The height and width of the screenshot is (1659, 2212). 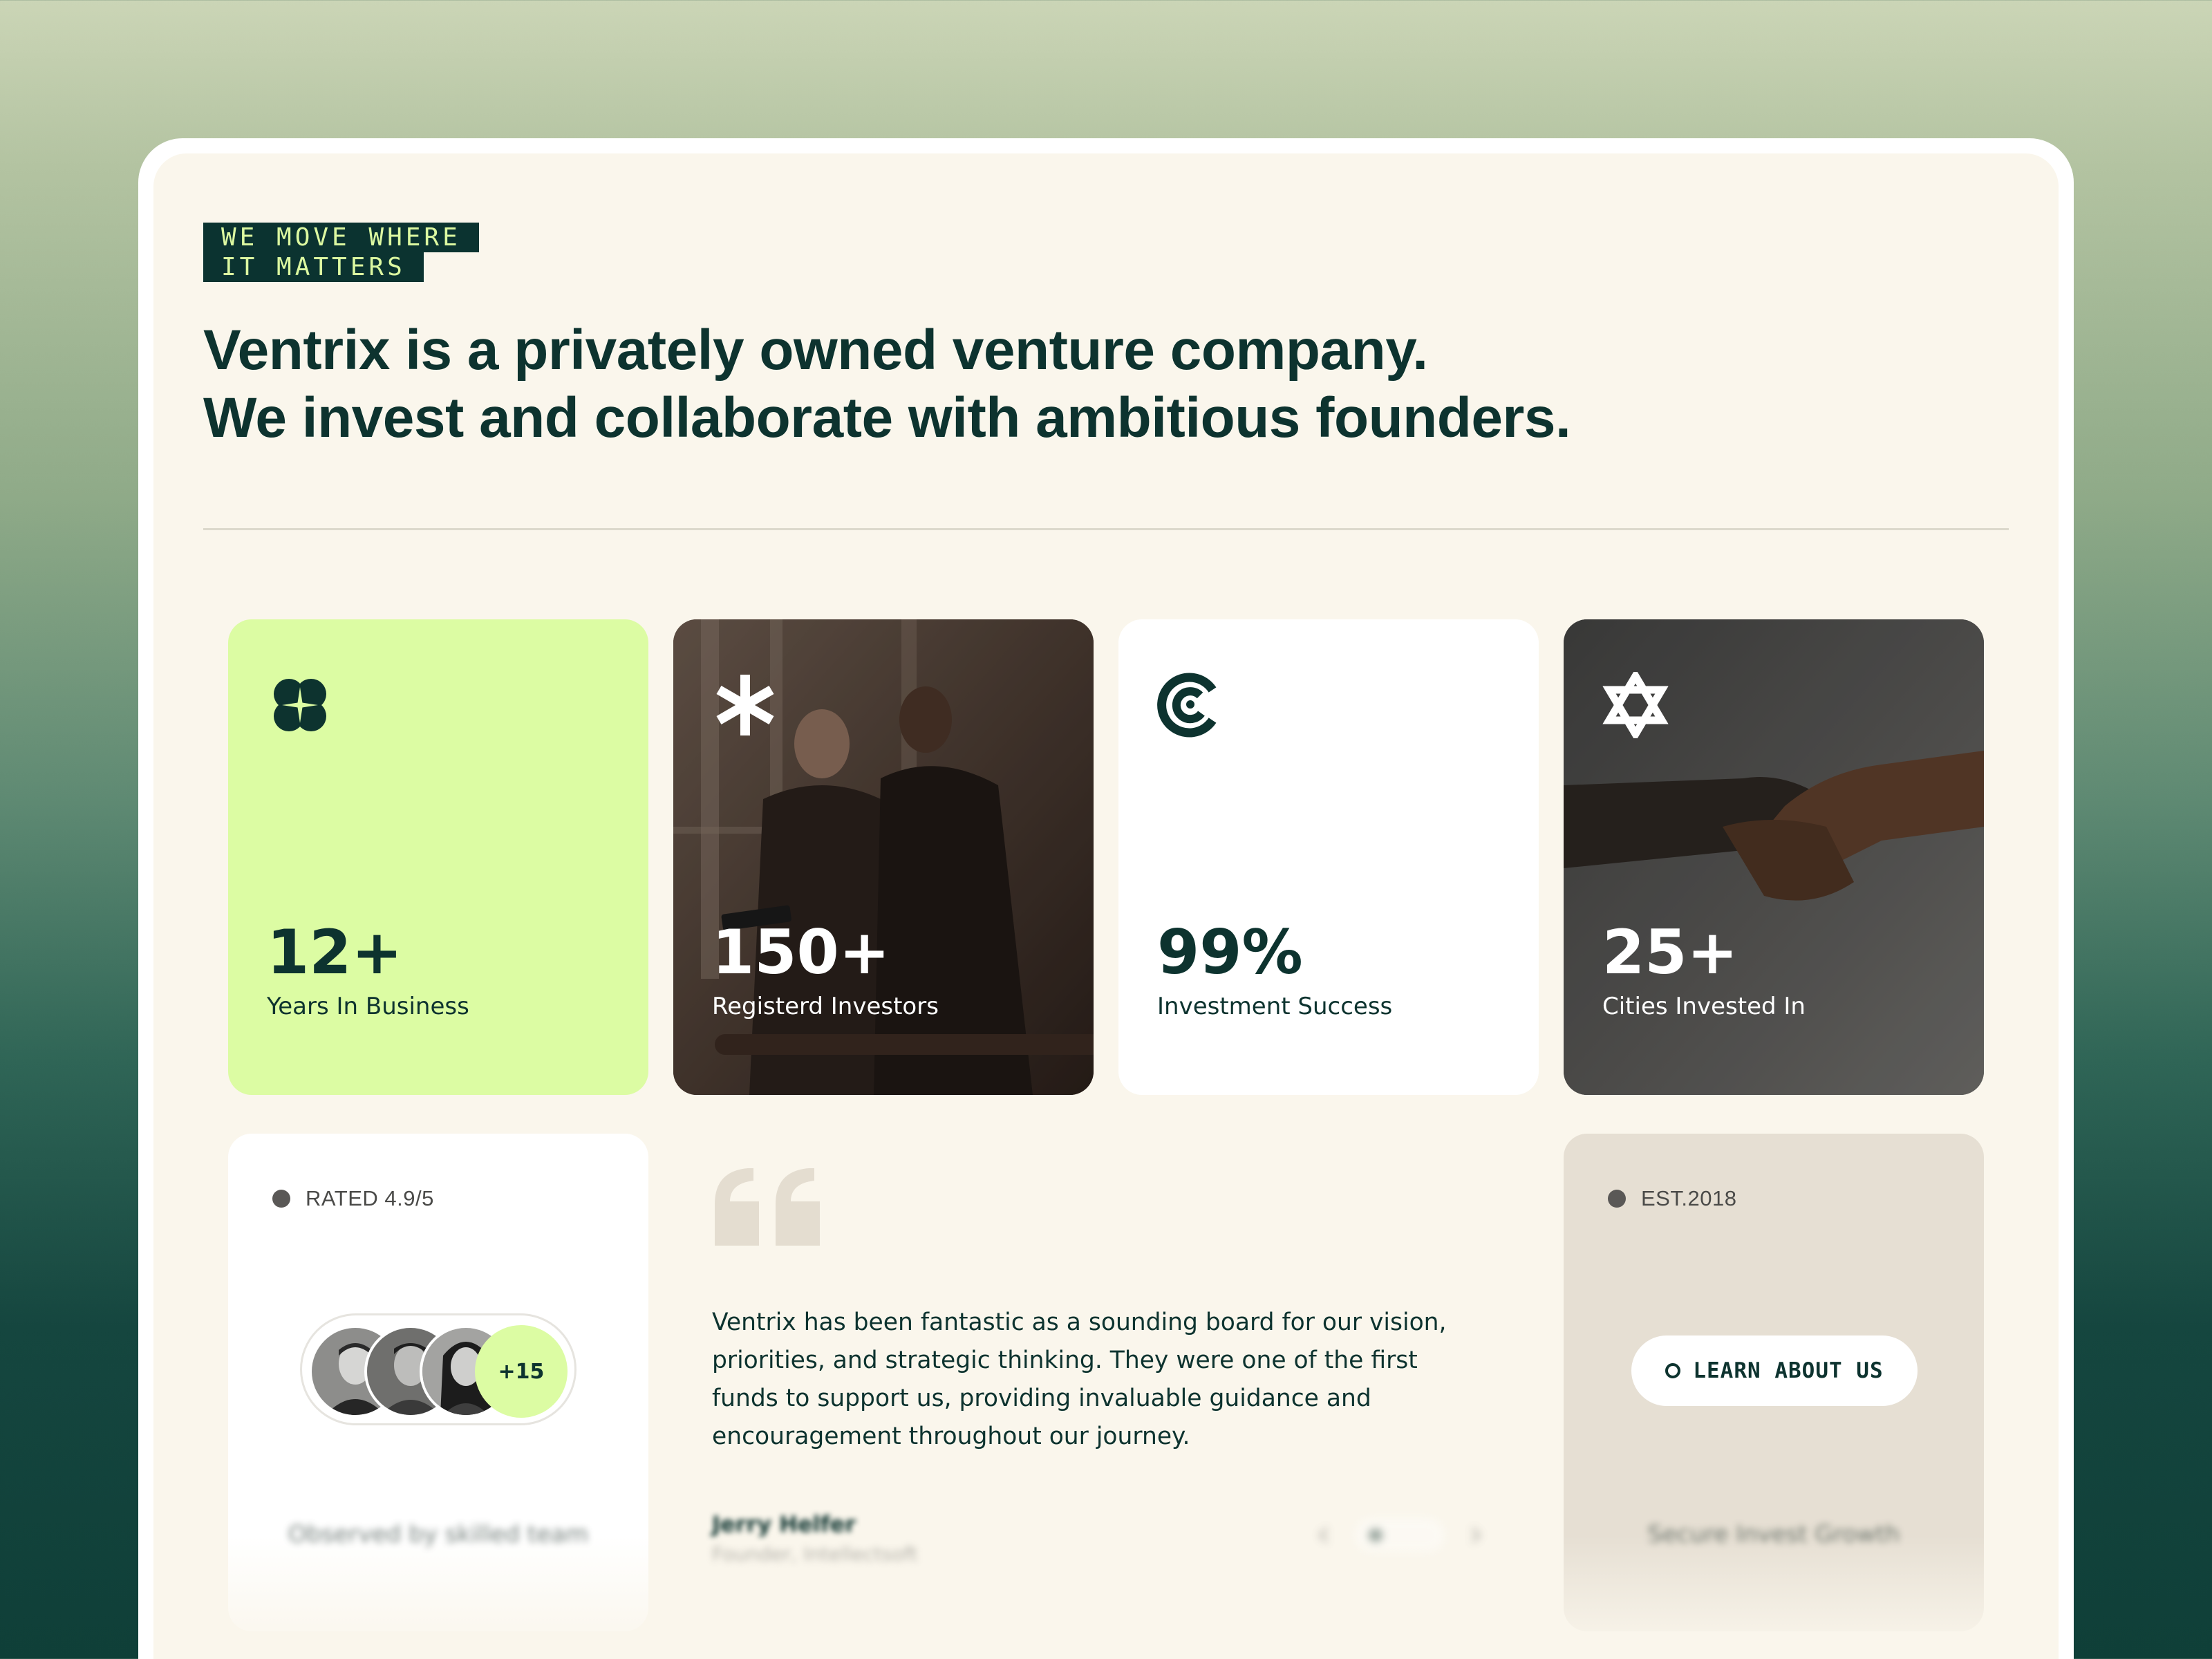 I want to click on est-badge: EST.2018, so click(x=1672, y=1199).